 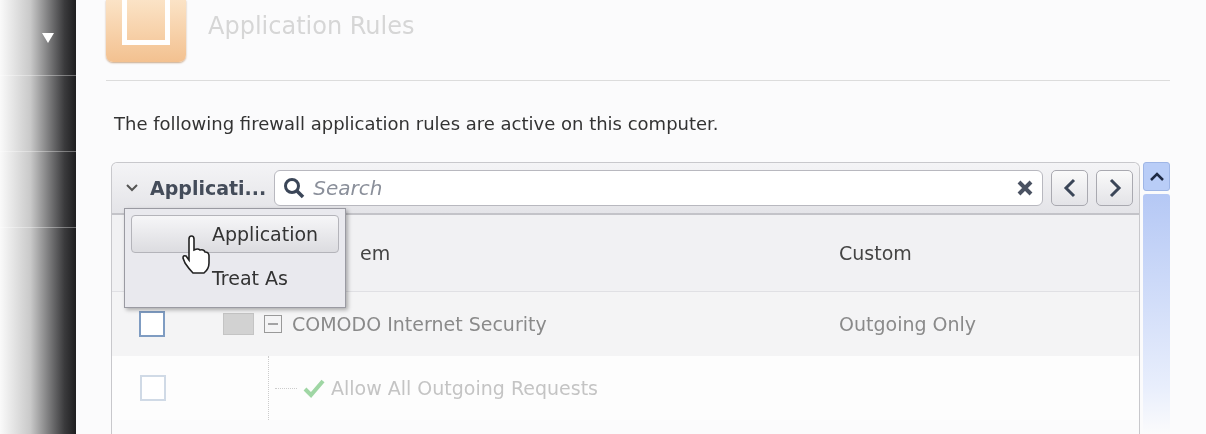 I want to click on hand-cursor-icon, so click(x=196, y=255).